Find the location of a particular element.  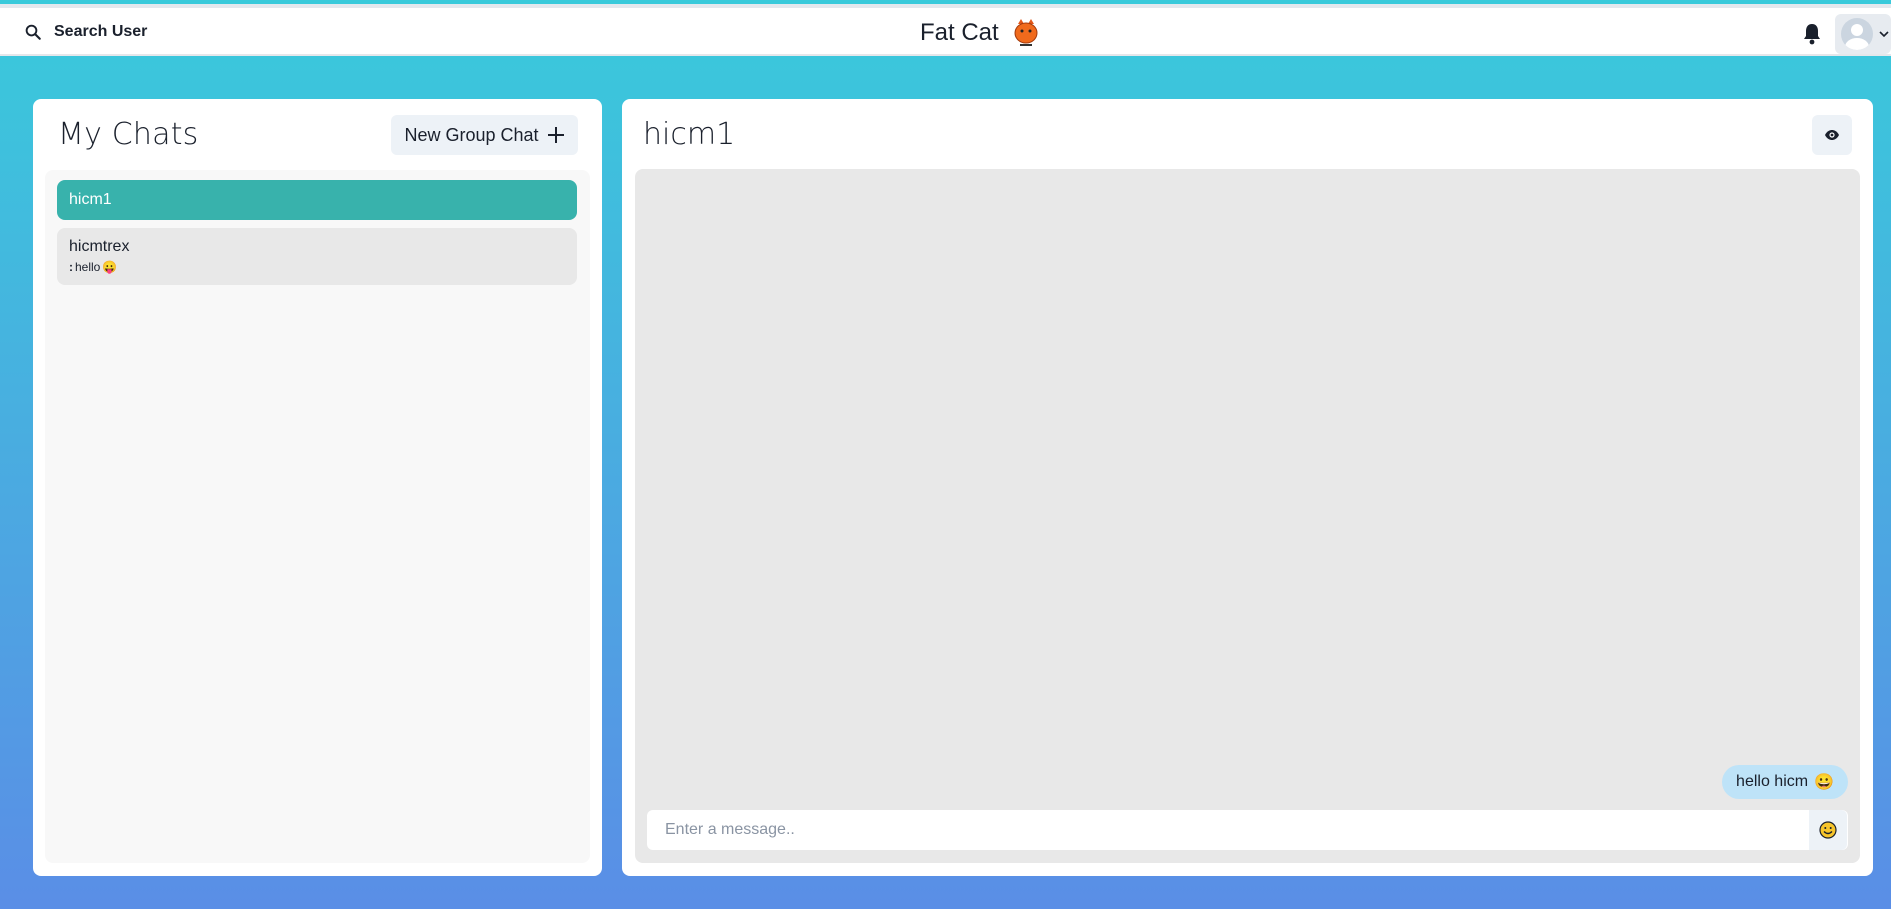

message-input-group is located at coordinates (1247, 830).